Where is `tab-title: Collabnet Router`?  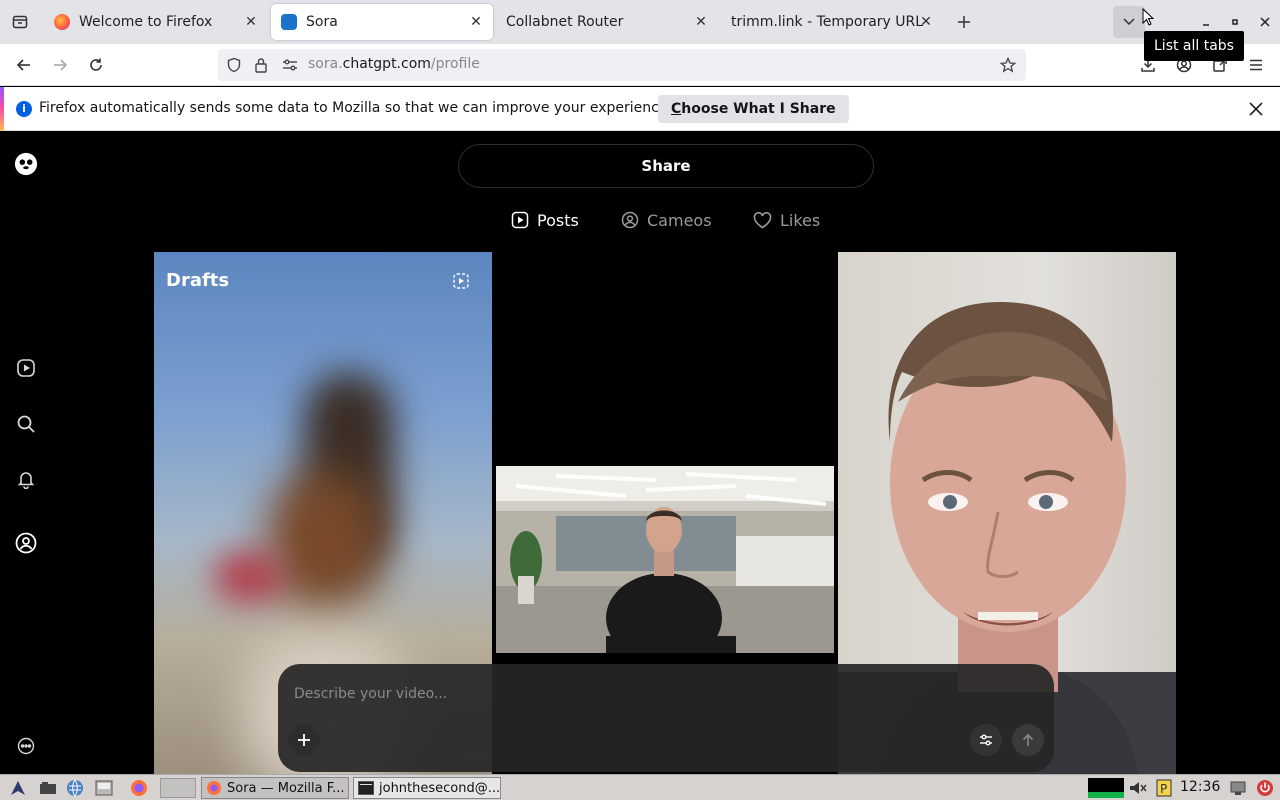 tab-title: Collabnet Router is located at coordinates (565, 22).